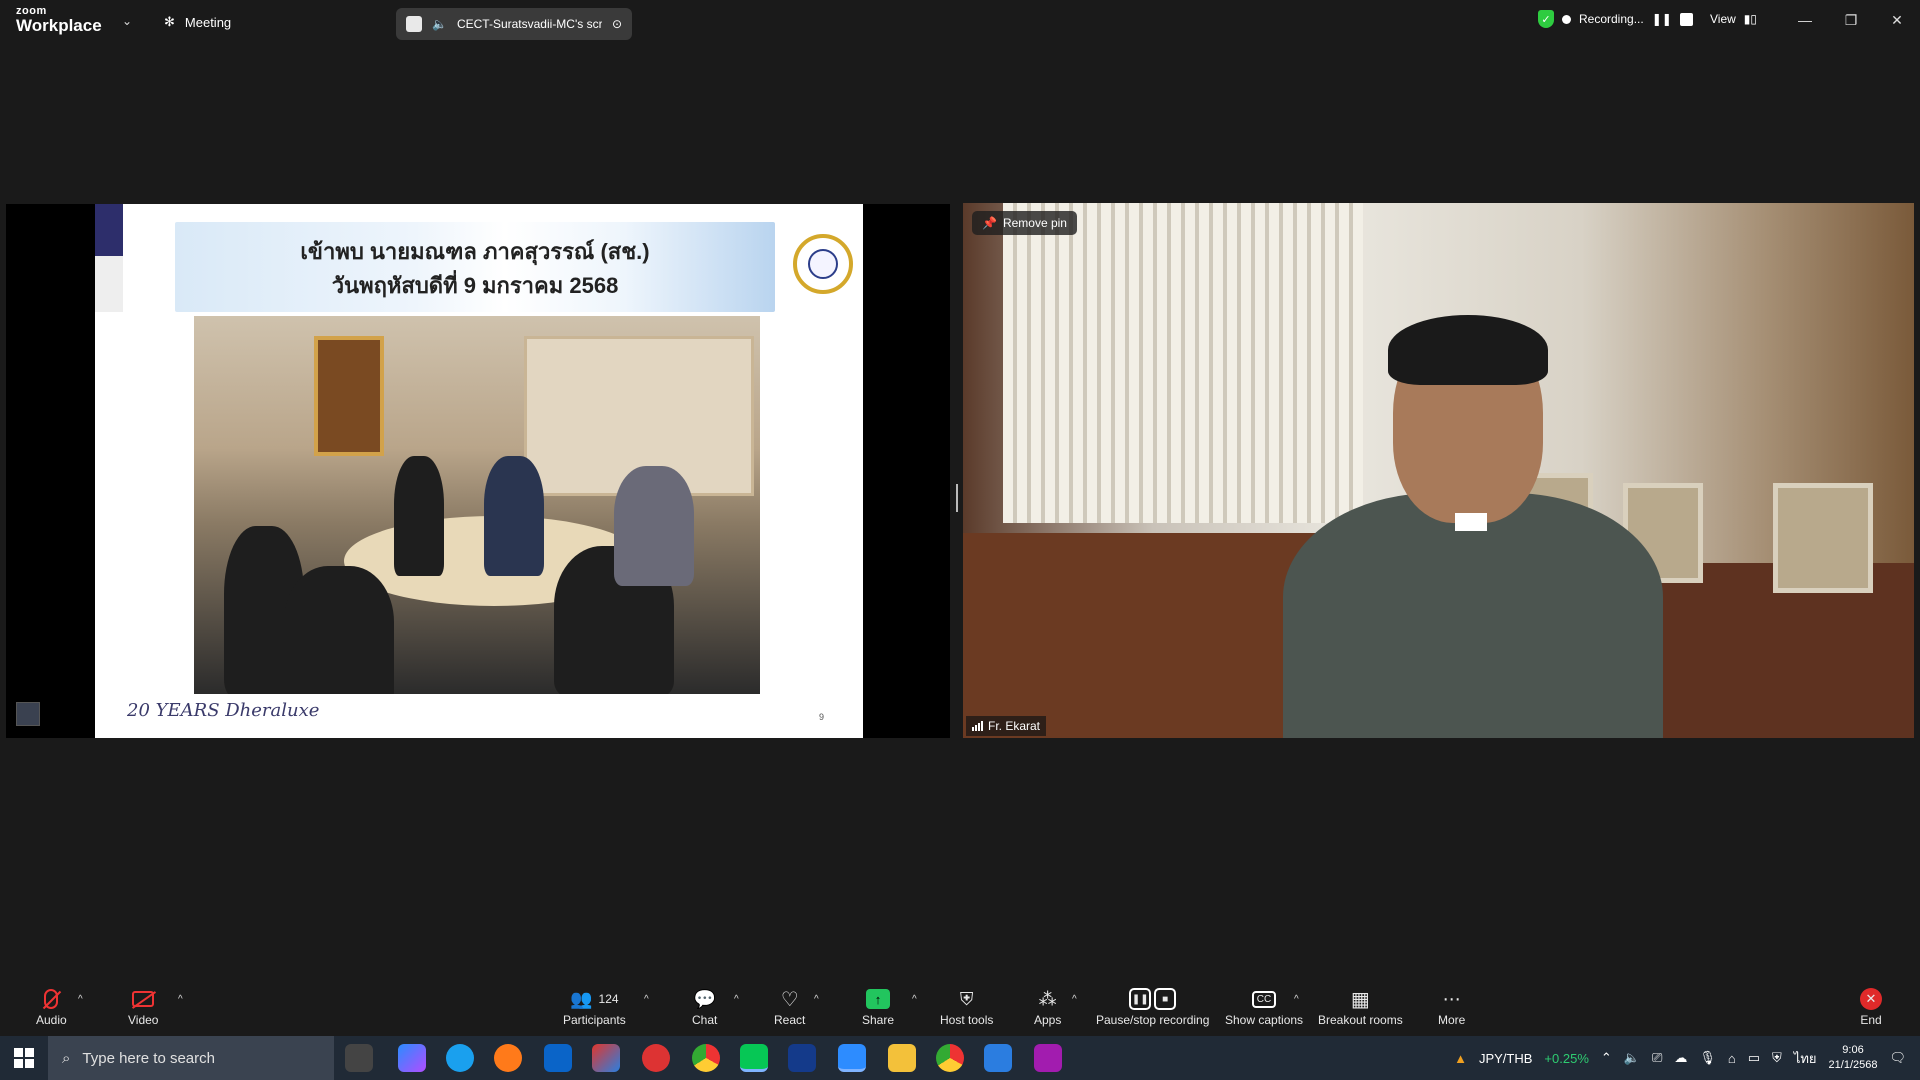  Describe the element at coordinates (1805, 1058) in the screenshot. I see `language-indicator: ไทย` at that location.